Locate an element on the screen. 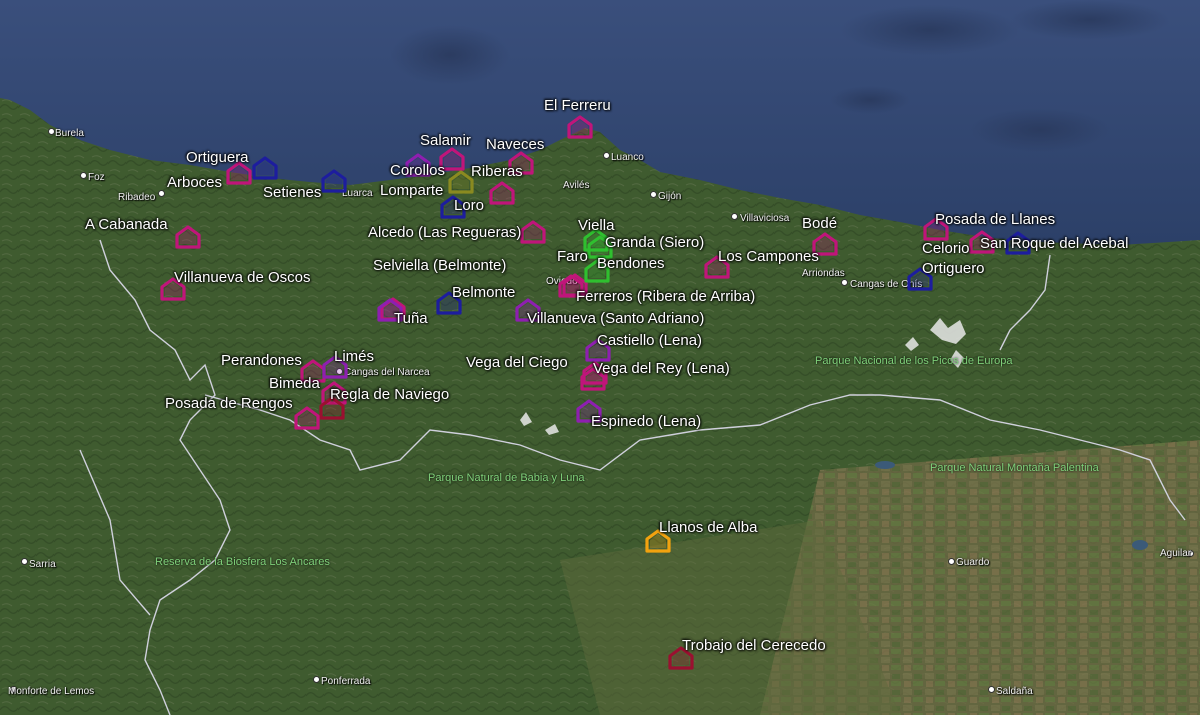 This screenshot has height=715, width=1200. place-label: Villanueva (Santo Adriano) is located at coordinates (615, 319).